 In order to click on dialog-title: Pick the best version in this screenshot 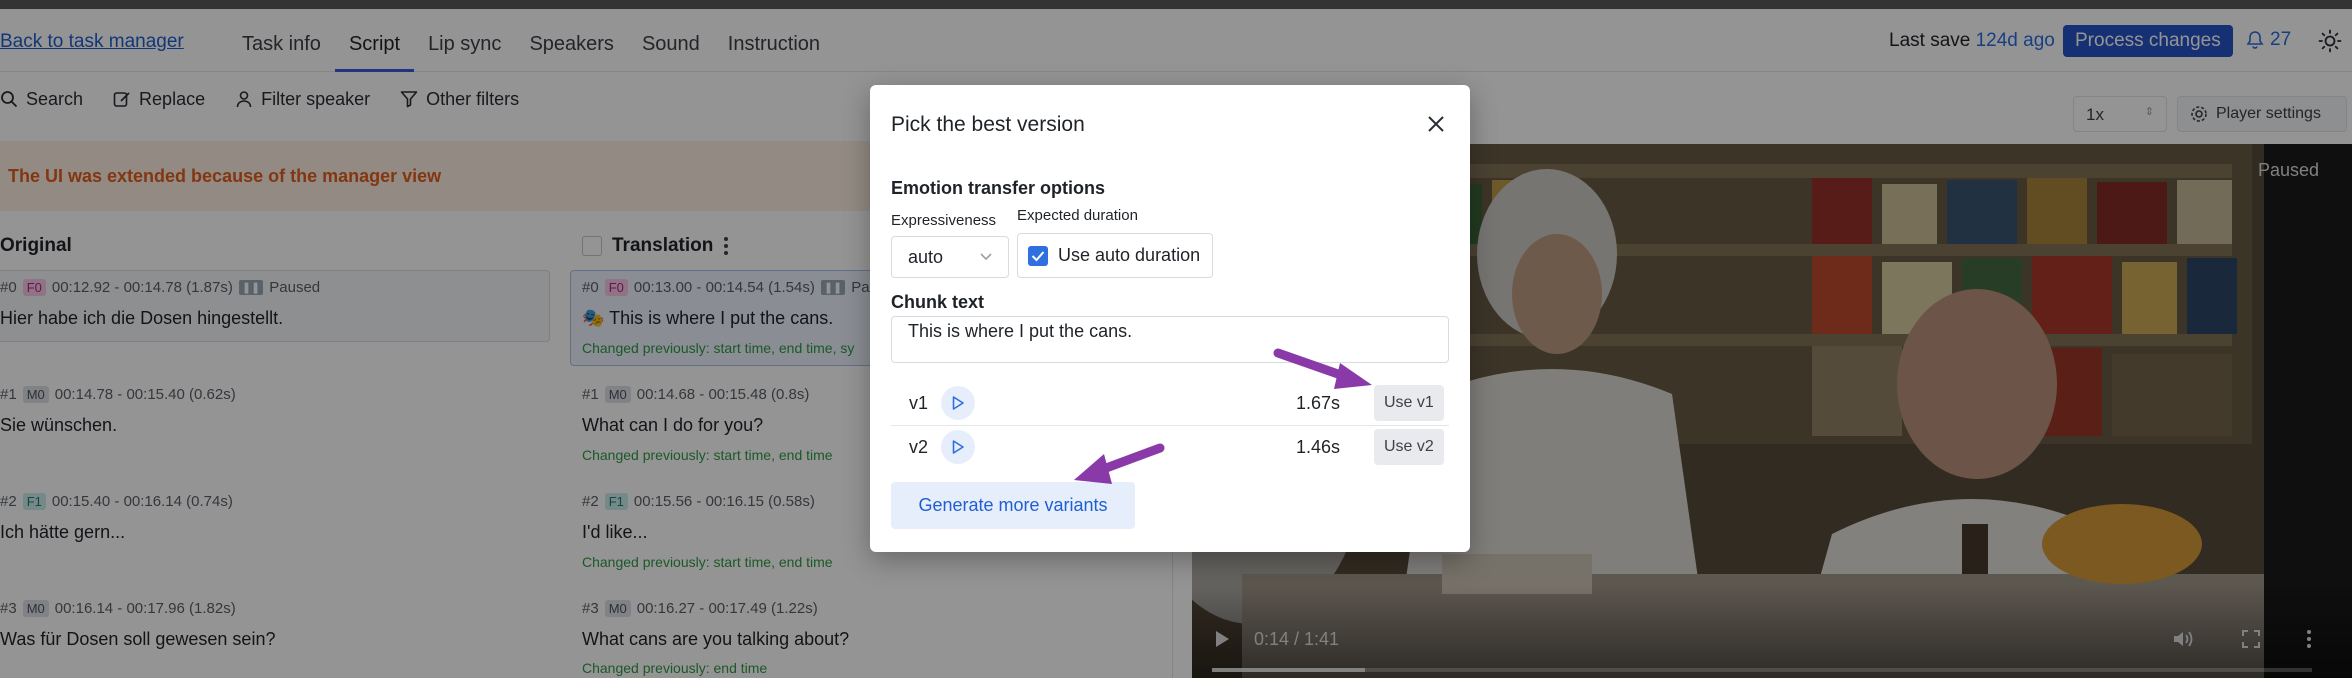, I will do `click(988, 124)`.